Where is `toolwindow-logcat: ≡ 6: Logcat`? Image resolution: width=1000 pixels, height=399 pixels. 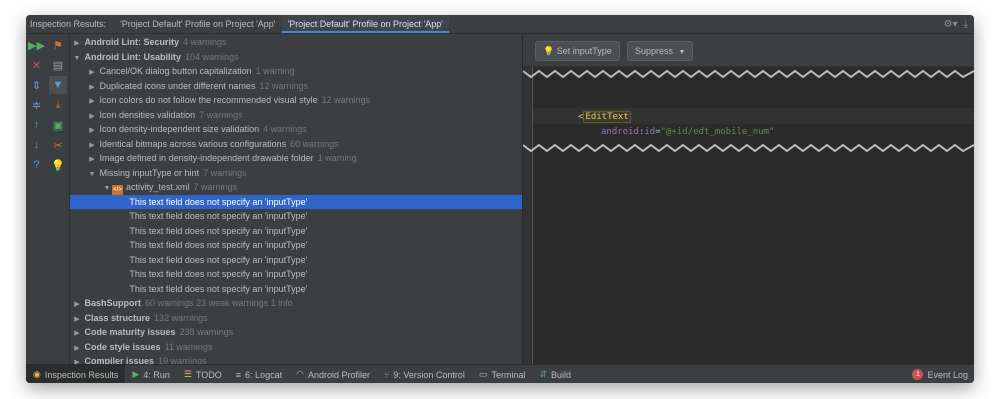 toolwindow-logcat: ≡ 6: Logcat is located at coordinates (259, 374).